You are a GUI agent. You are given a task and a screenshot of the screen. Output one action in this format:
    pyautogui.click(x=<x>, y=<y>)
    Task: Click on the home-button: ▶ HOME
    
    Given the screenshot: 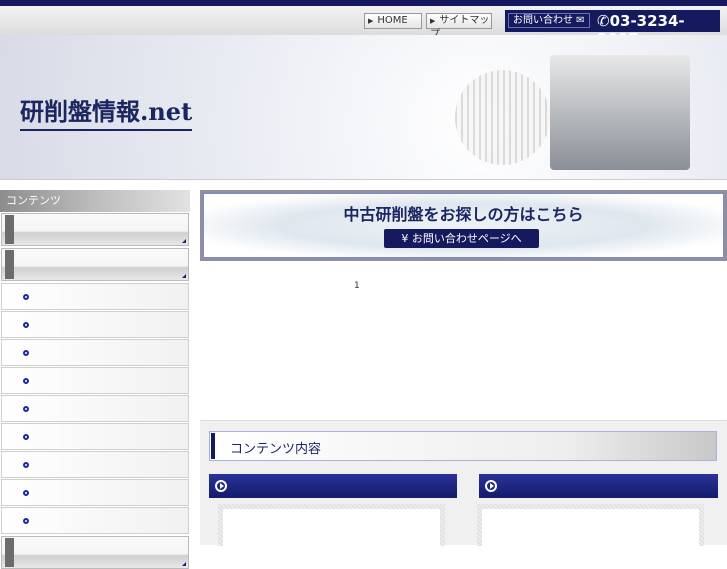 What is the action you would take?
    pyautogui.click(x=393, y=21)
    